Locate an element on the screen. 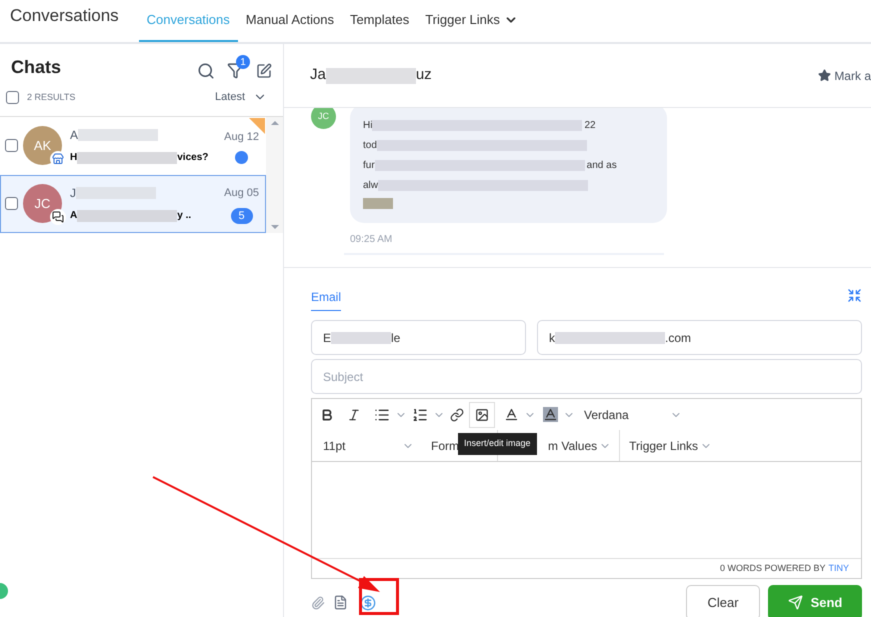 This screenshot has width=871, height=617. message-text: tod is located at coordinates (370, 146).